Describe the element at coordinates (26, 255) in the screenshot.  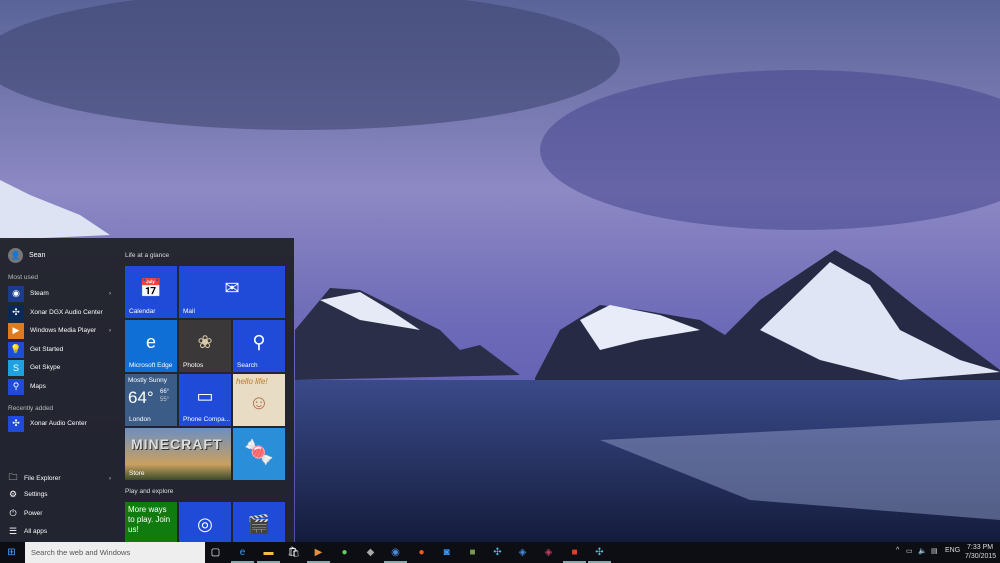
I see `user-account: 👤 Sean` at that location.